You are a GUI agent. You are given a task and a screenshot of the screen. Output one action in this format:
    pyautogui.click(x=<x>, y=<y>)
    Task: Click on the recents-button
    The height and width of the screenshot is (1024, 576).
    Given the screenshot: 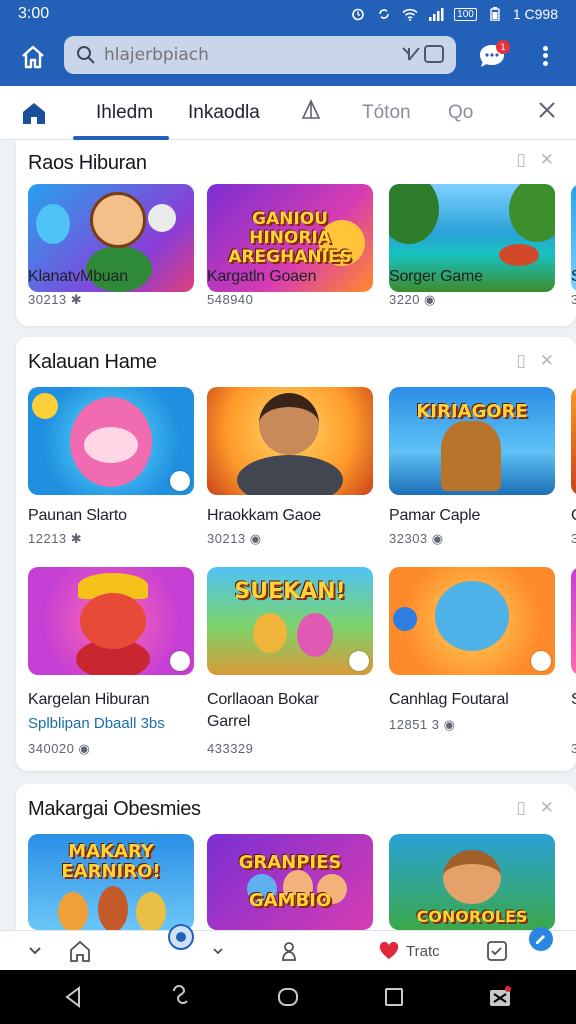 What is the action you would take?
    pyautogui.click(x=394, y=997)
    